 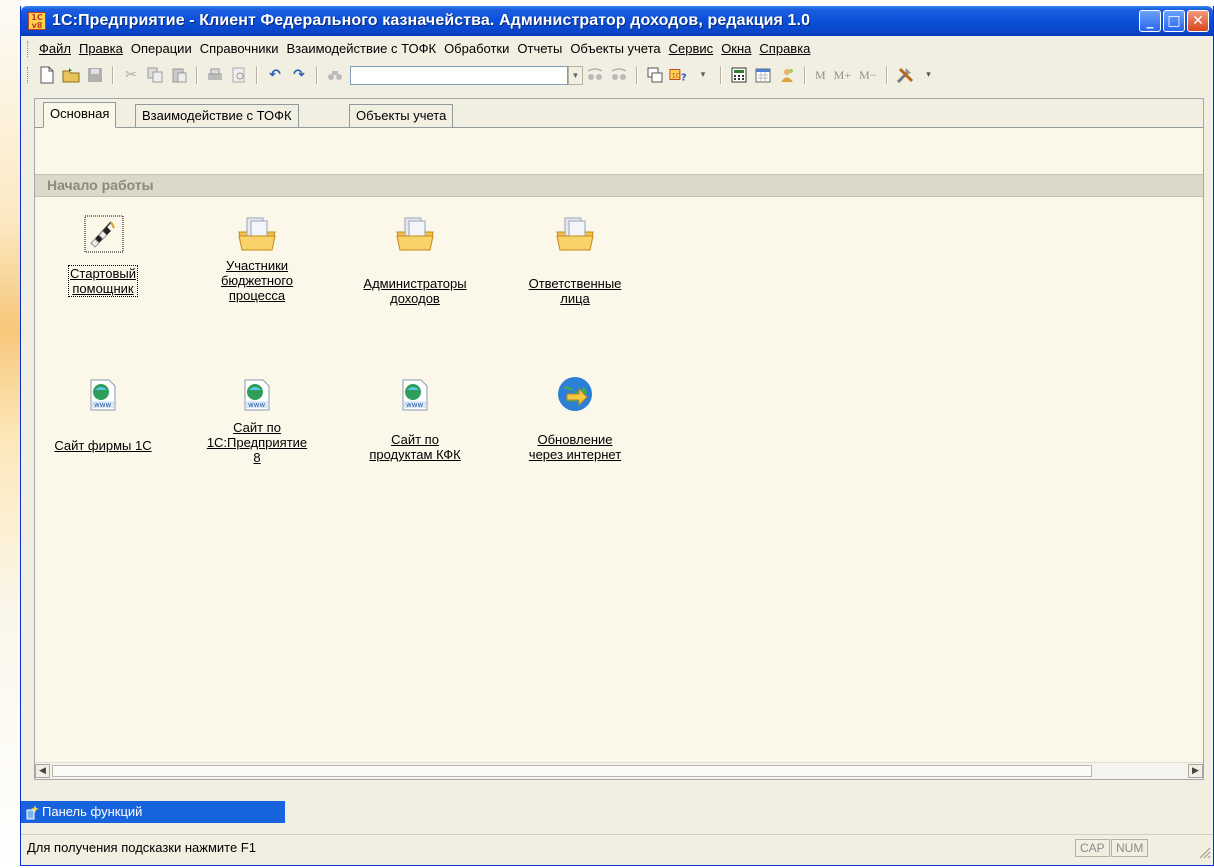 I want to click on launcher-revenue-admins: Администраторы доходов, so click(x=415, y=256).